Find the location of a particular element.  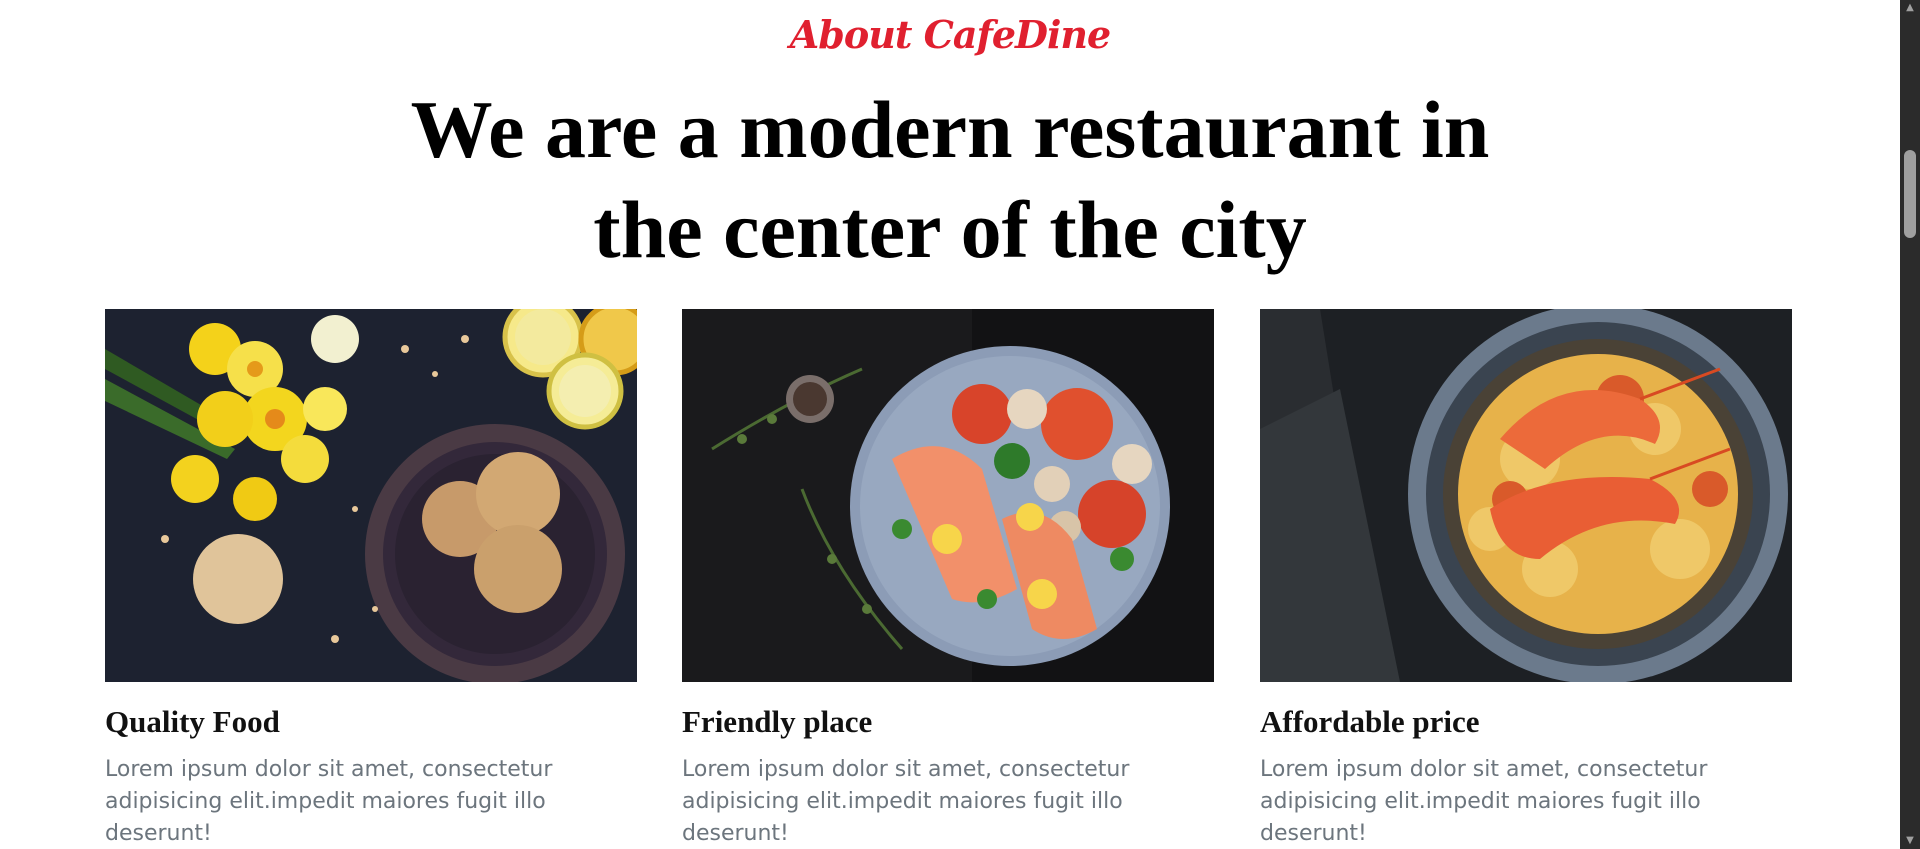

page-scrollbar: ▲ ▼ is located at coordinates (1910, 424).